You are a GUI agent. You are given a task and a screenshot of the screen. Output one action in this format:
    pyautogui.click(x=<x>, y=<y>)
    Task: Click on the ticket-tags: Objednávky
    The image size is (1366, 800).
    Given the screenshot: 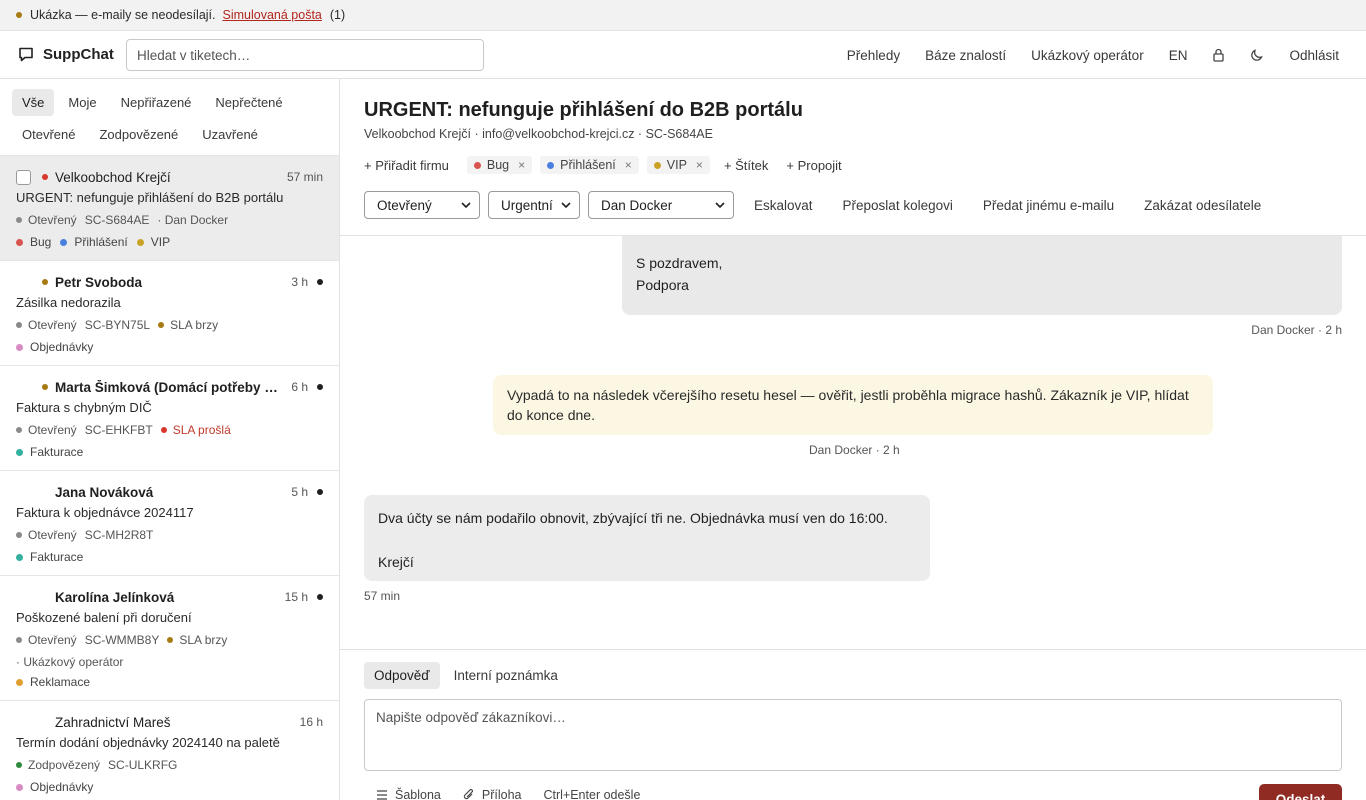 What is the action you would take?
    pyautogui.click(x=59, y=787)
    